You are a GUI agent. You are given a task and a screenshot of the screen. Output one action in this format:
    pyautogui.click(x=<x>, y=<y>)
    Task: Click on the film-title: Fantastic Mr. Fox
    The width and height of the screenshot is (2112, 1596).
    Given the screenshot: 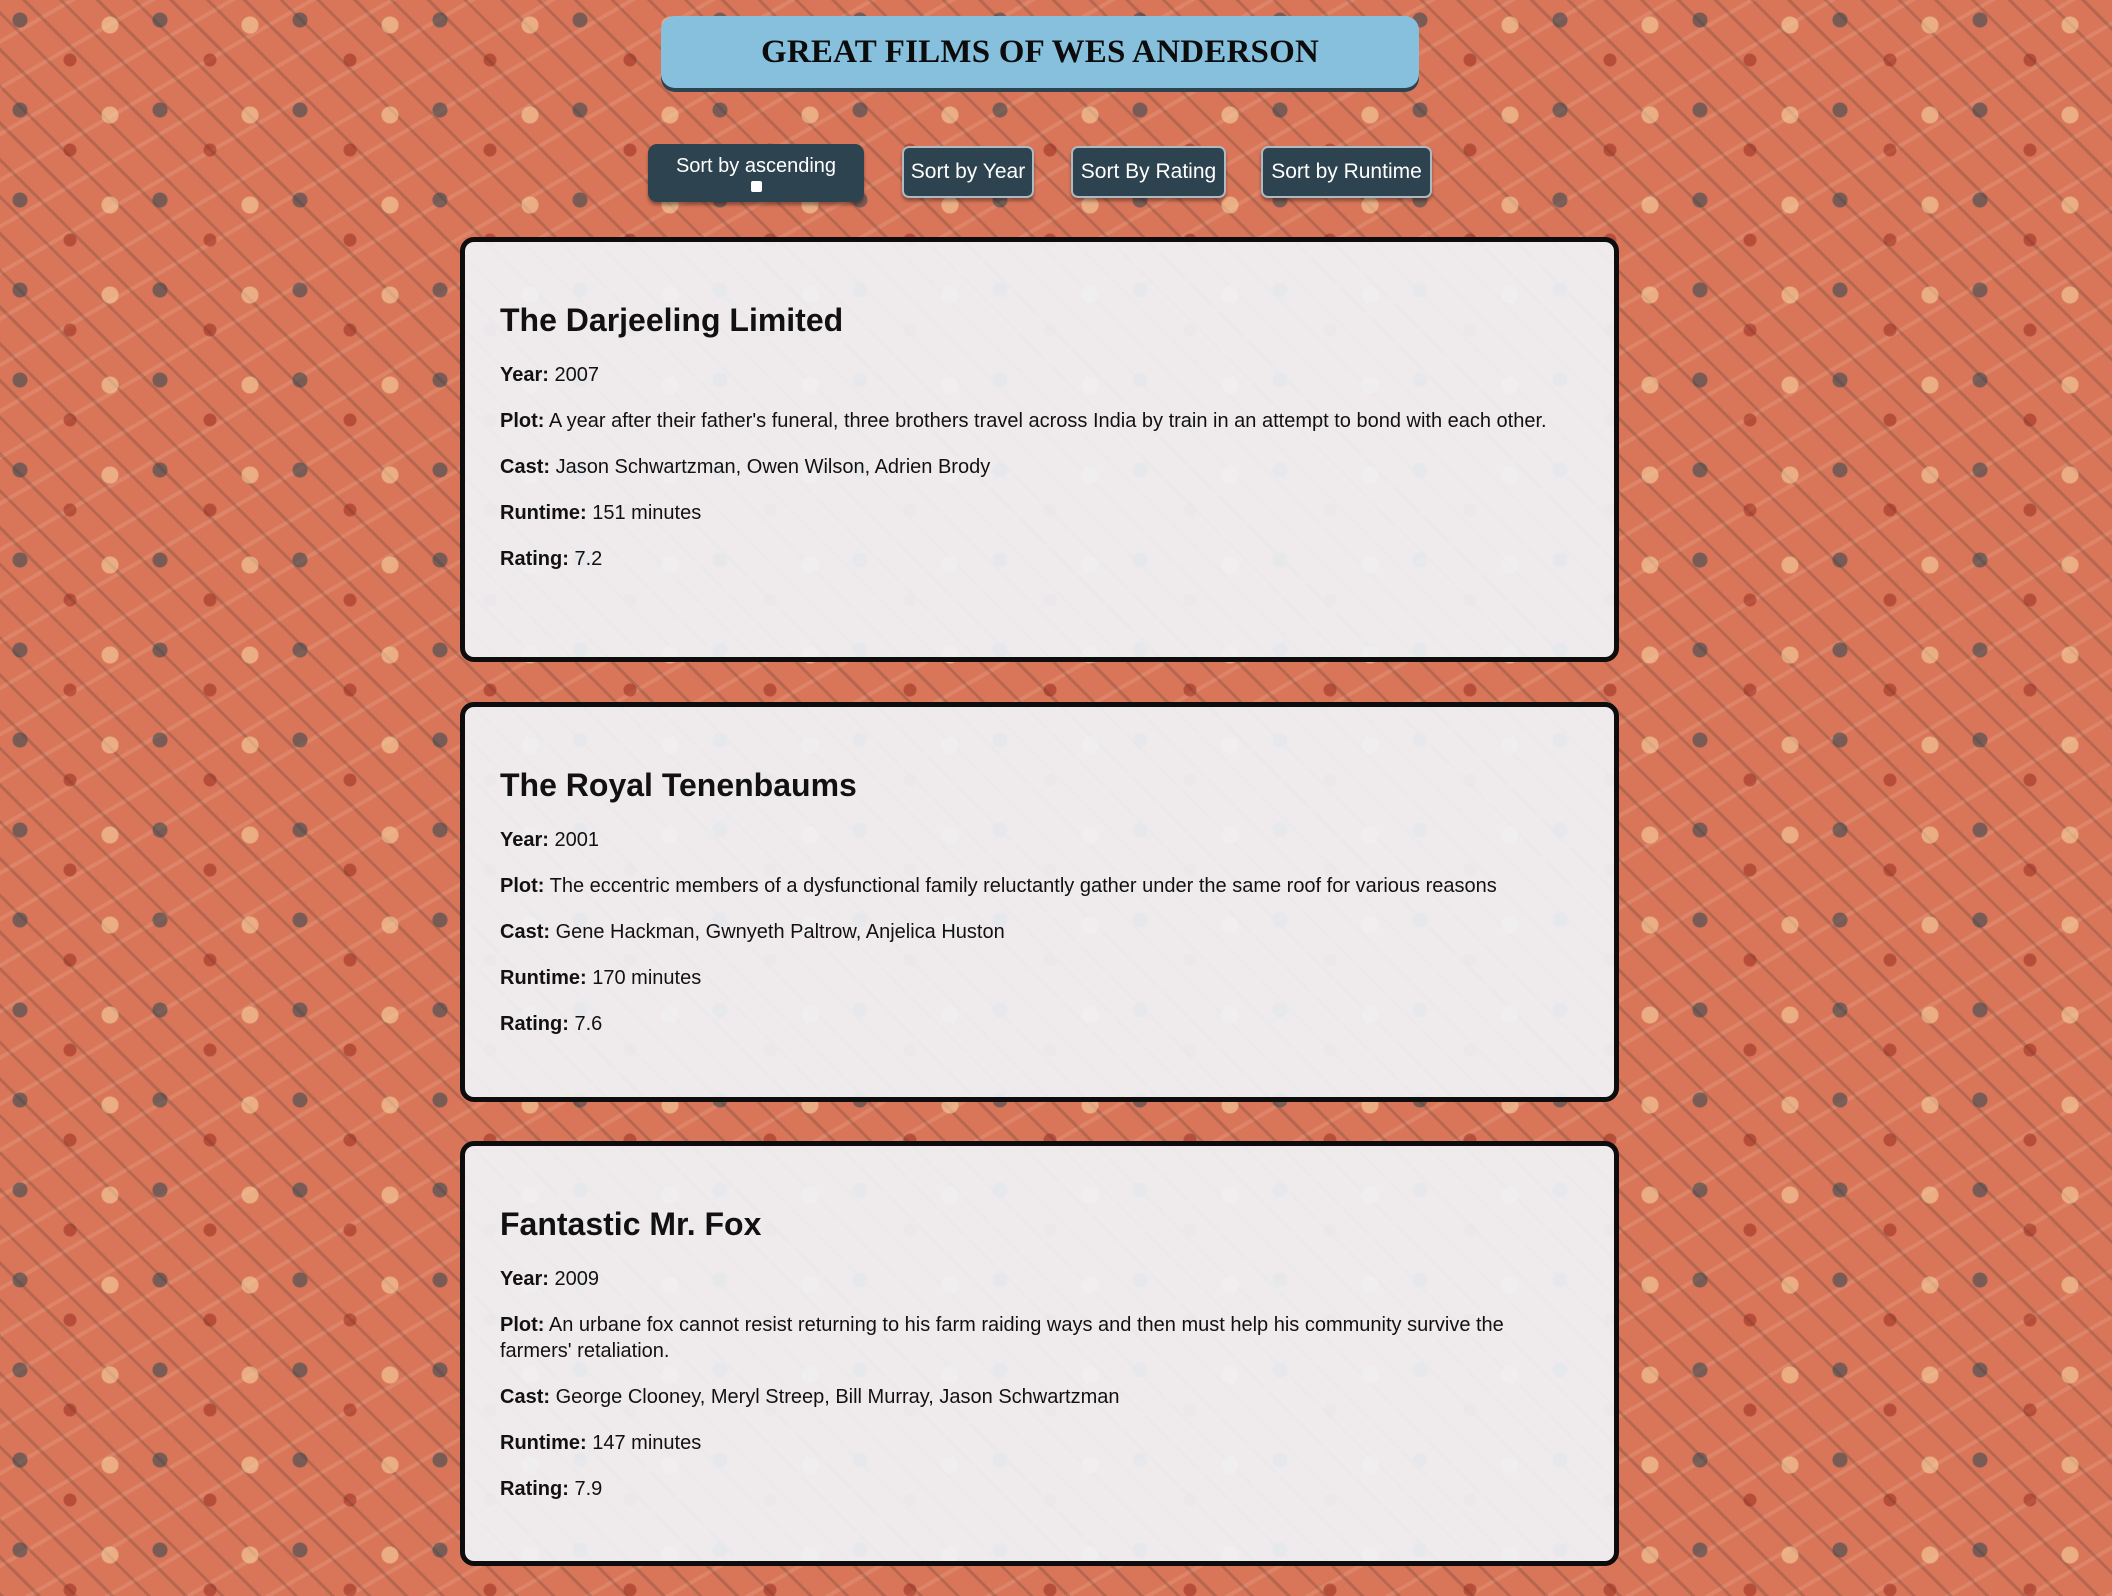 What is the action you would take?
    pyautogui.click(x=631, y=1224)
    